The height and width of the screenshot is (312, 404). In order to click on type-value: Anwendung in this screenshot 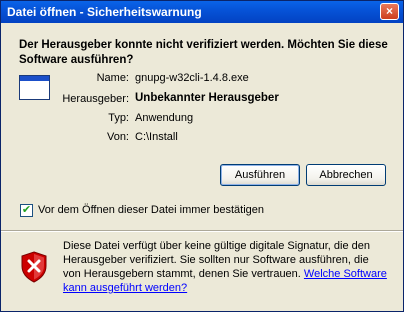, I will do `click(164, 118)`.